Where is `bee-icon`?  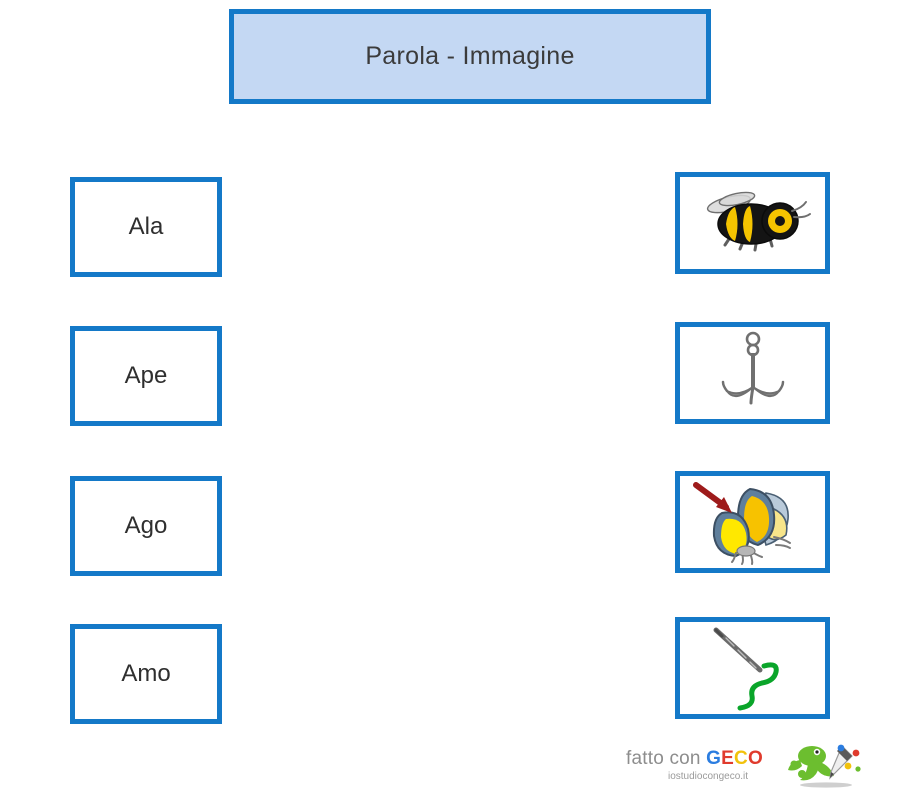
bee-icon is located at coordinates (753, 223).